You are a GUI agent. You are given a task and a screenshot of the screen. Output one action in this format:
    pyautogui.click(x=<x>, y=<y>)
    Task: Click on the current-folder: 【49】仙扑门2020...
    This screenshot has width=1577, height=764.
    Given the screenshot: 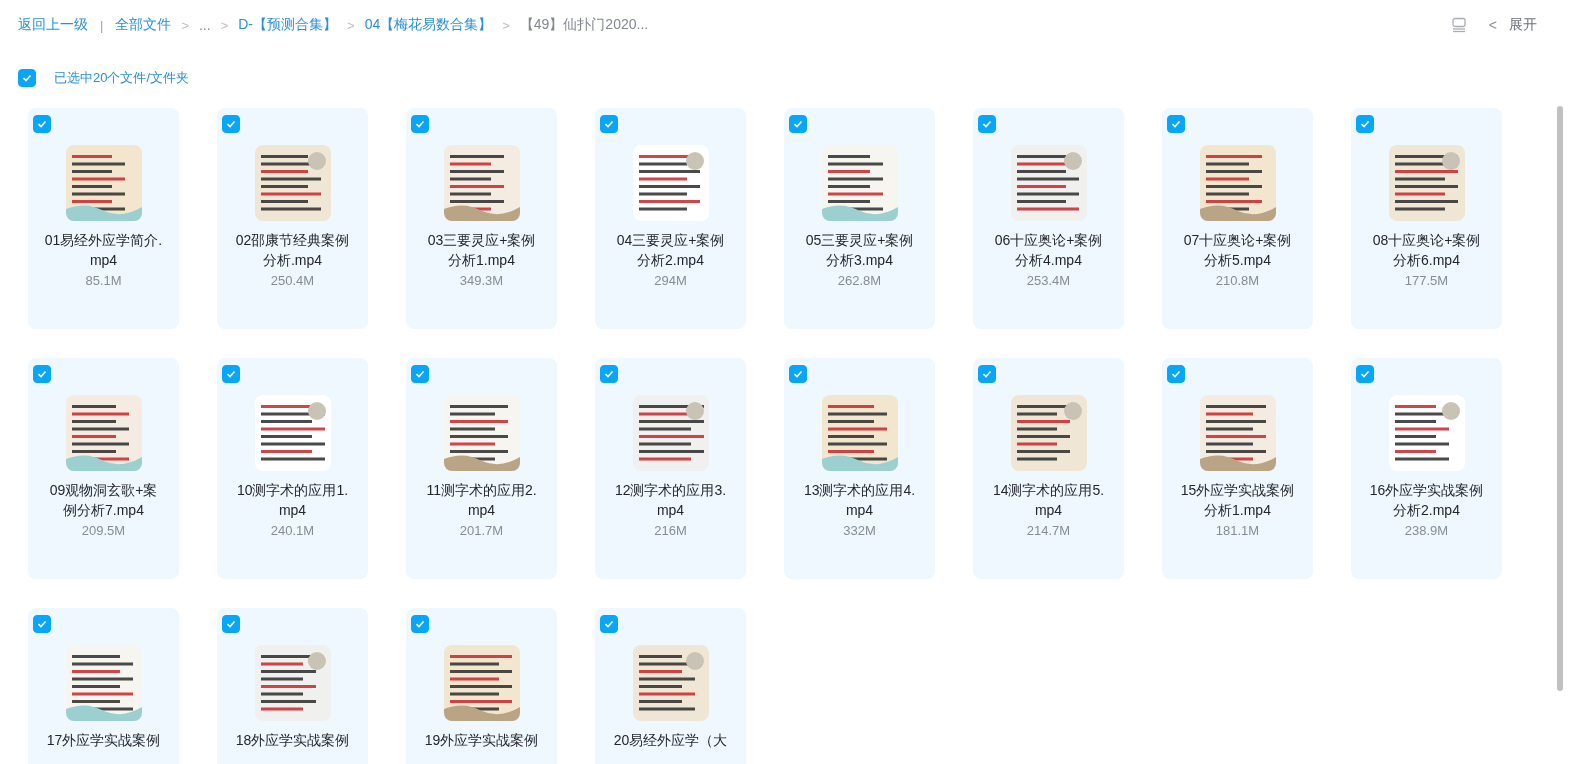 What is the action you would take?
    pyautogui.click(x=584, y=25)
    